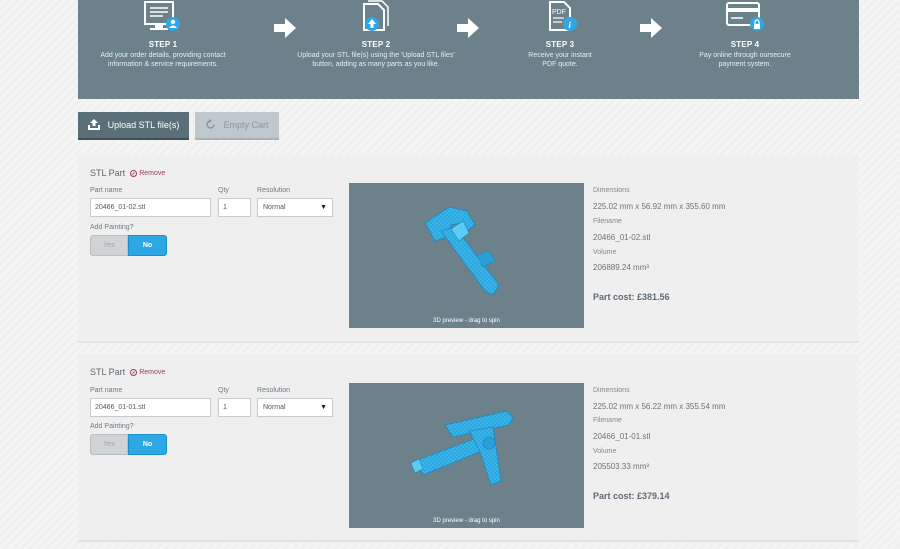 Image resolution: width=900 pixels, height=549 pixels. I want to click on refresh-icon, so click(210, 125).